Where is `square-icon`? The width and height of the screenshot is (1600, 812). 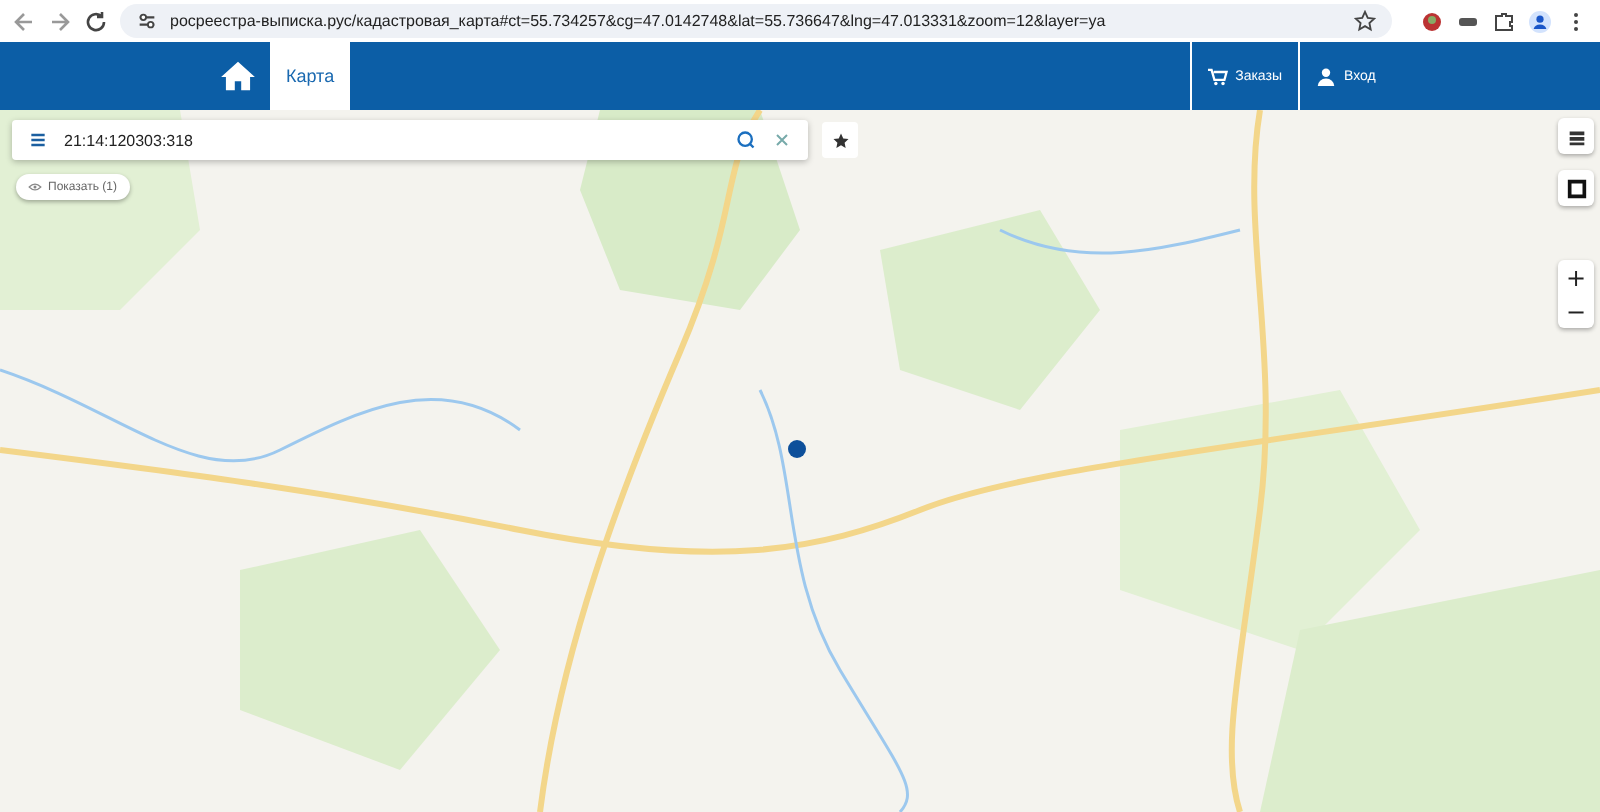
square-icon is located at coordinates (1576, 188).